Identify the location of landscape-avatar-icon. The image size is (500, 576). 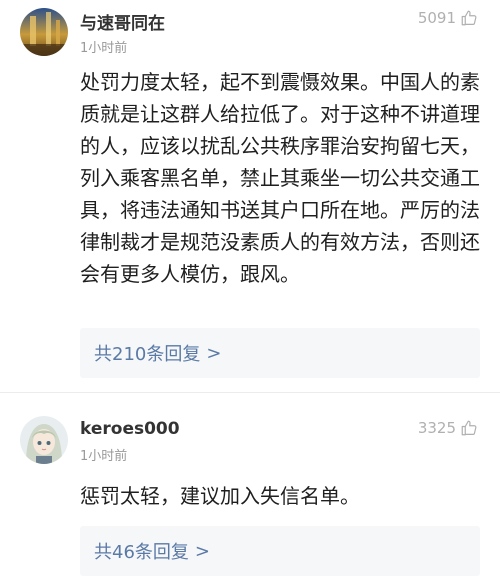
(44, 32).